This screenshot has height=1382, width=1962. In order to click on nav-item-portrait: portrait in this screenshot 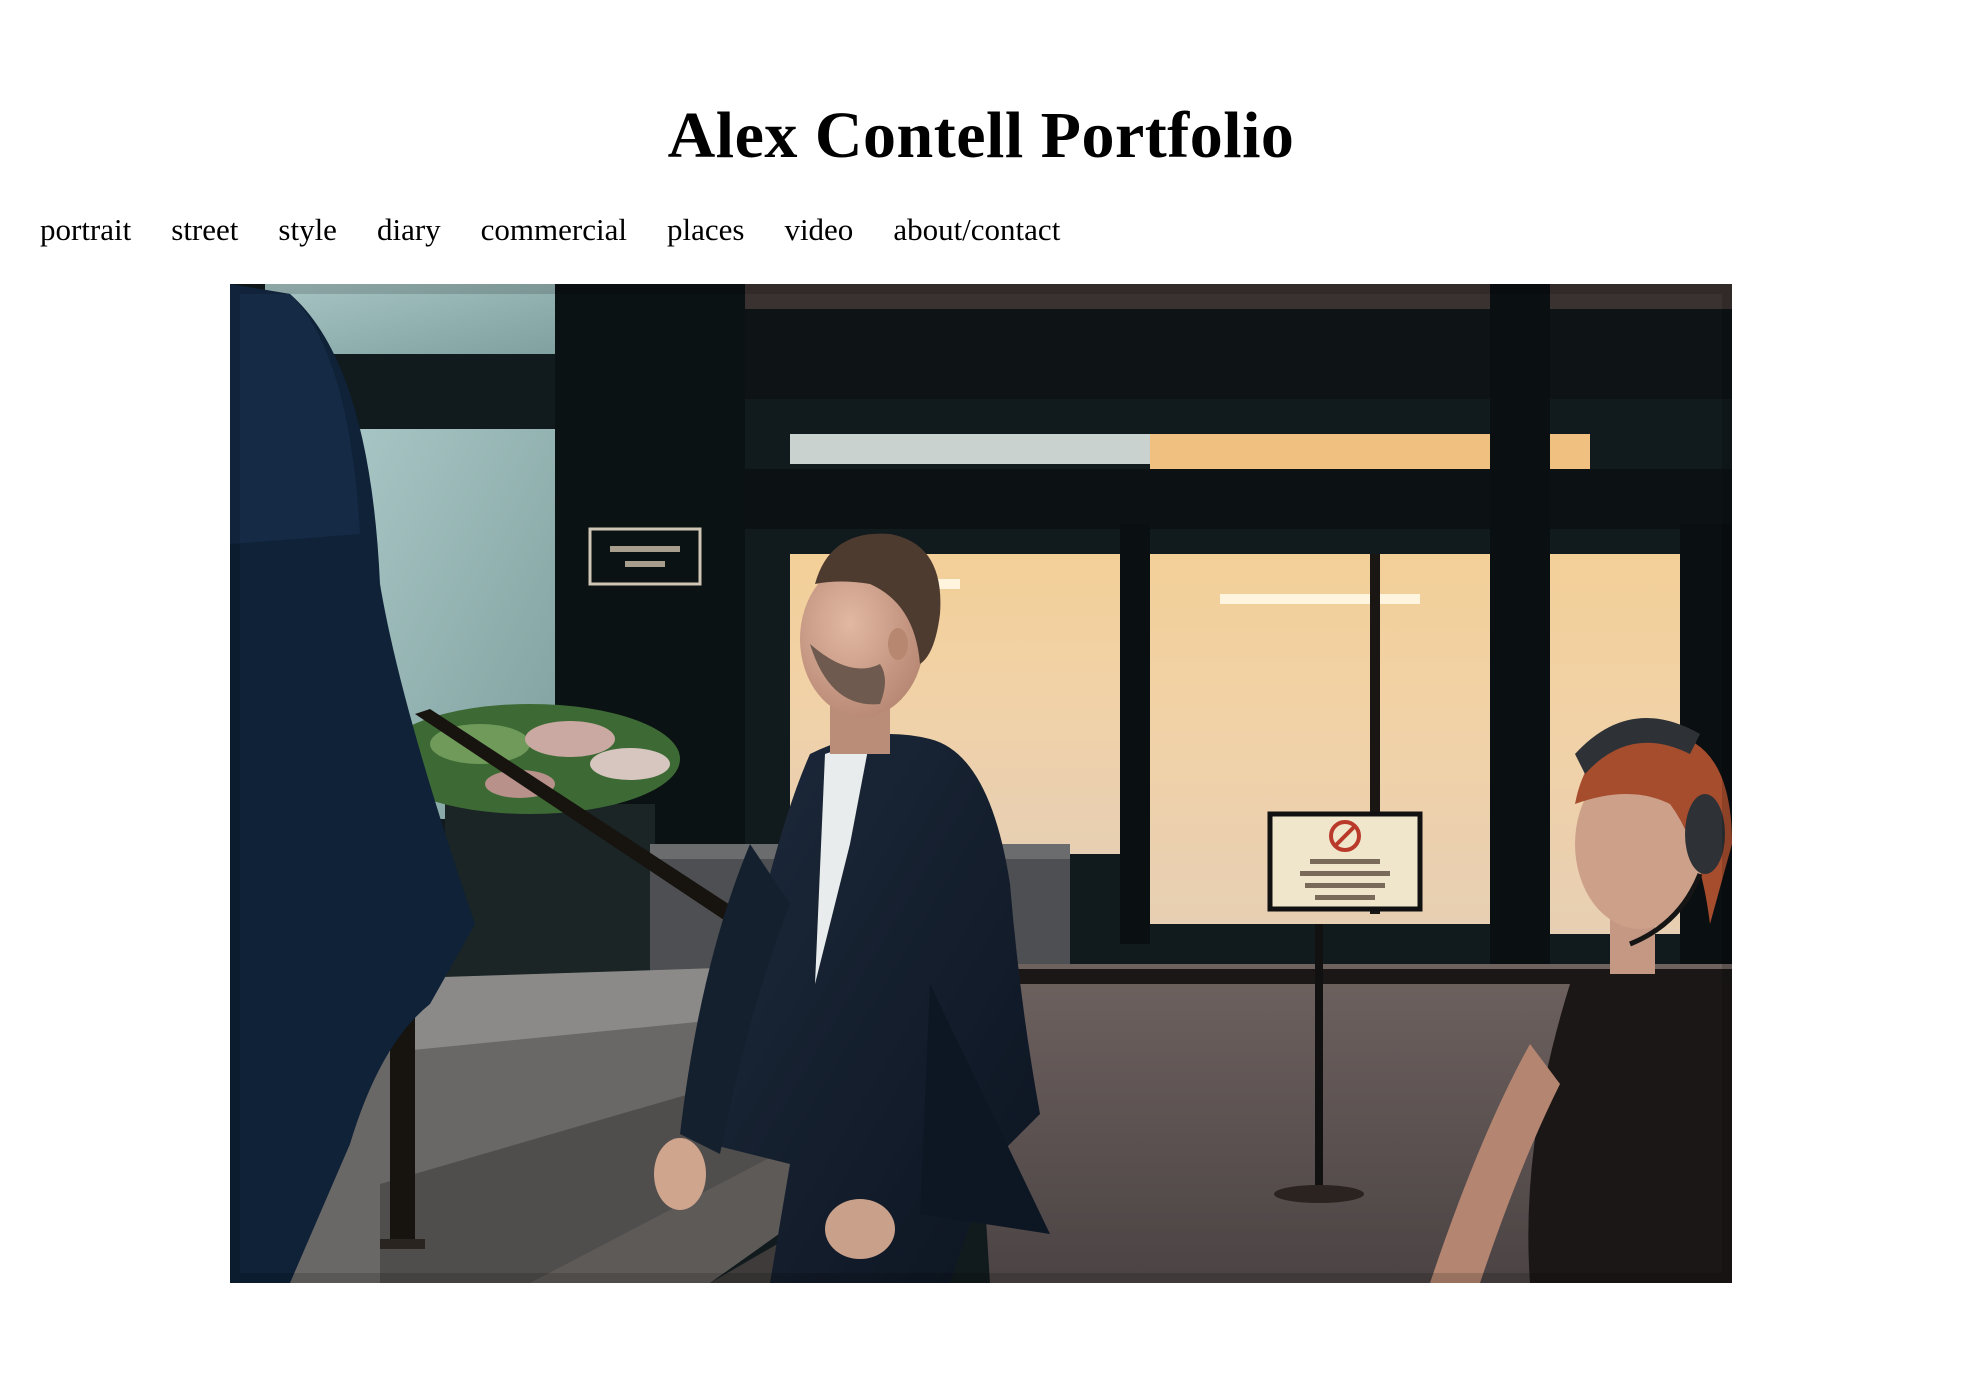, I will do `click(85, 230)`.